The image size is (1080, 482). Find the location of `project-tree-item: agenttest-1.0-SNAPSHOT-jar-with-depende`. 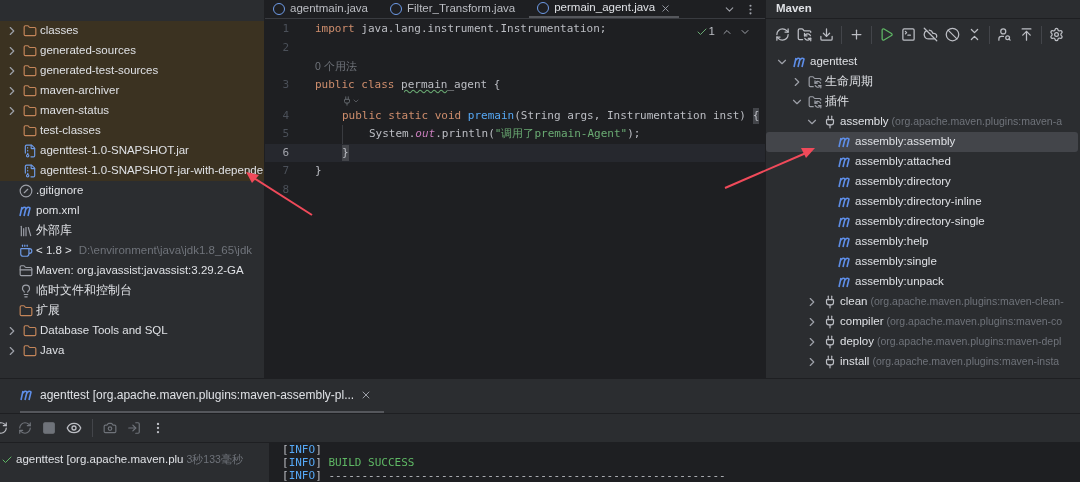

project-tree-item: agenttest-1.0-SNAPSHOT-jar-with-depende is located at coordinates (132, 171).